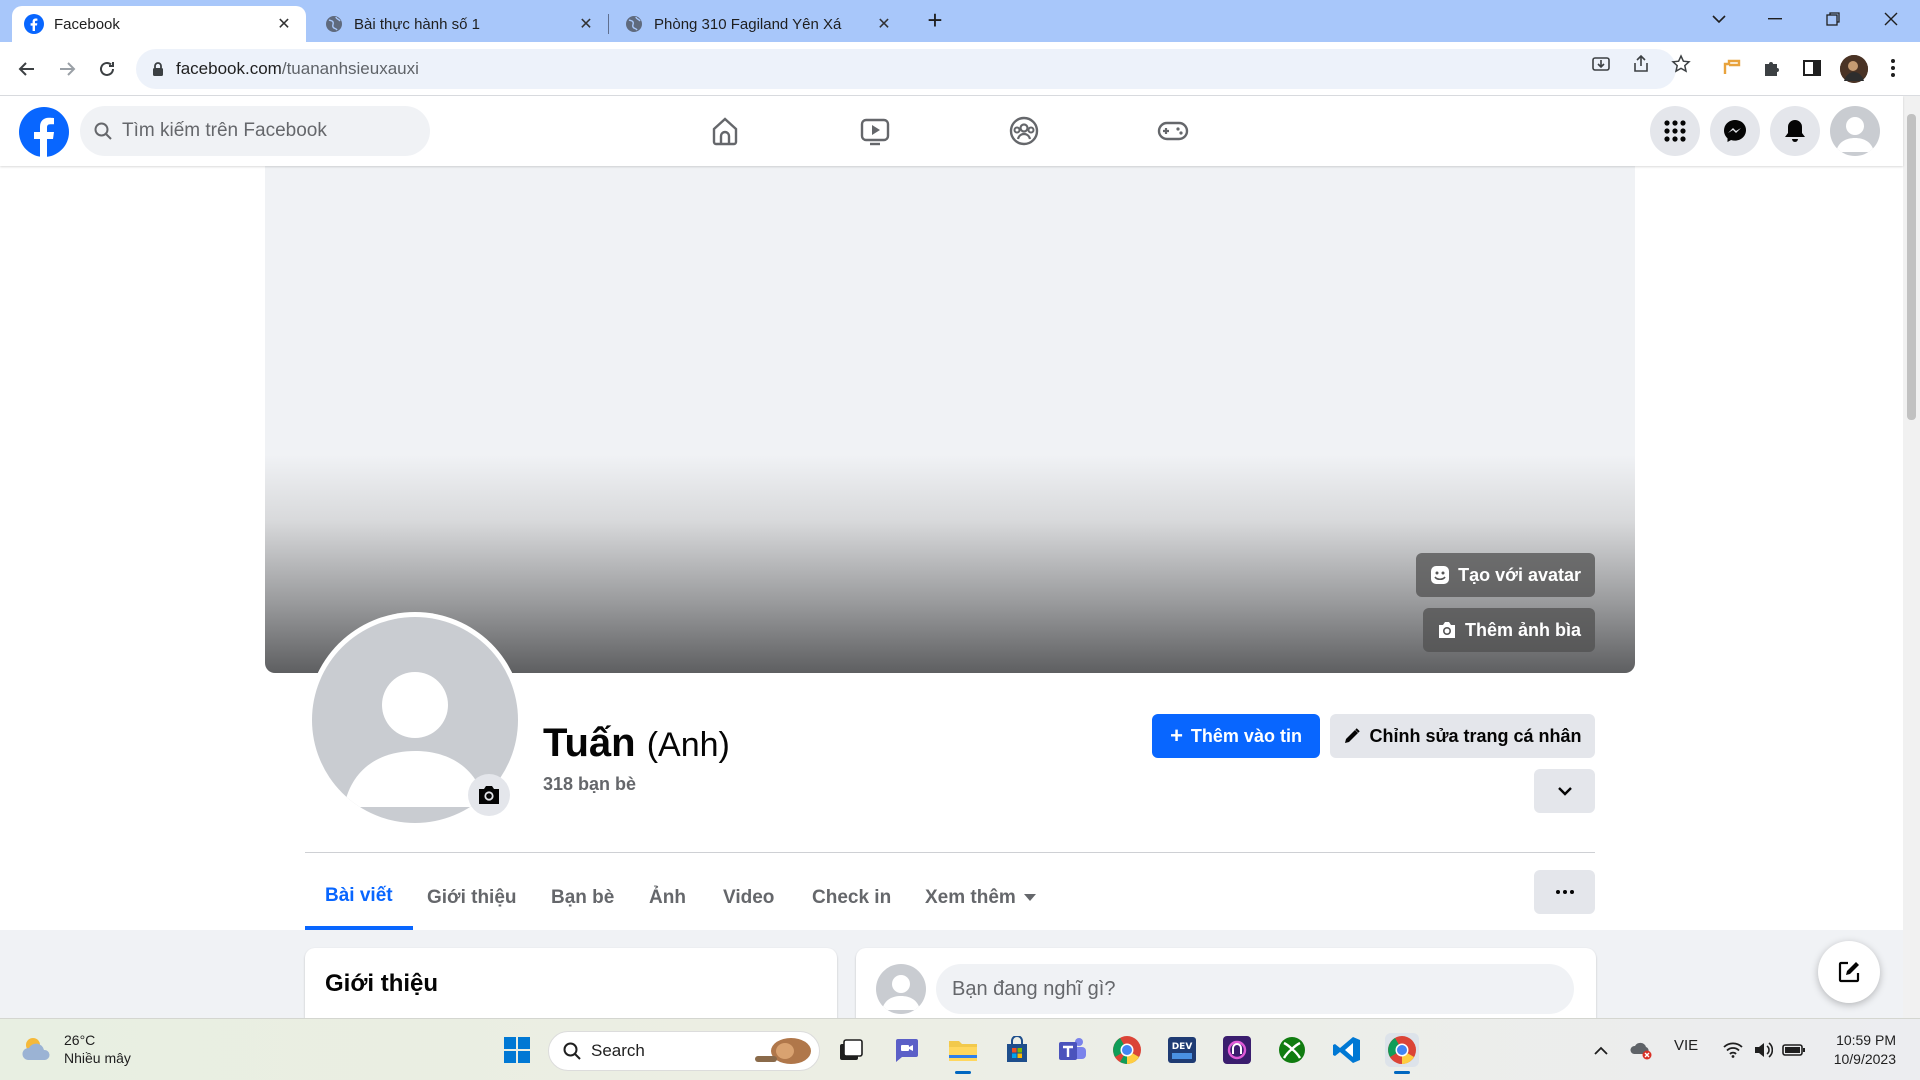 The width and height of the screenshot is (1920, 1080). I want to click on browser-menu-icon, so click(1893, 68).